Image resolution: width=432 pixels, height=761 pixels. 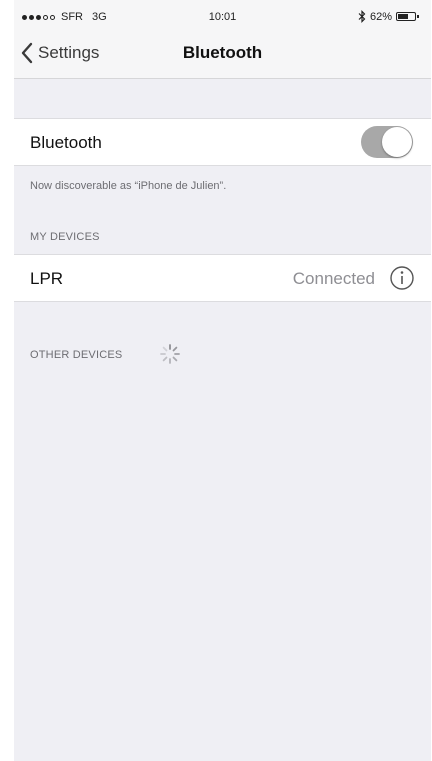 I want to click on bluetooth-toggle, so click(x=387, y=142).